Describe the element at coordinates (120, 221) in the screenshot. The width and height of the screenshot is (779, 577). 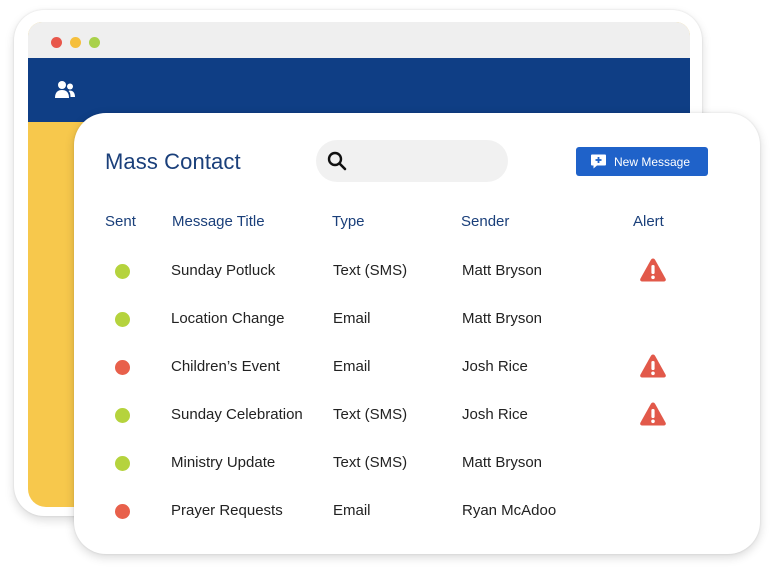
I see `column-header-sent: Sent` at that location.